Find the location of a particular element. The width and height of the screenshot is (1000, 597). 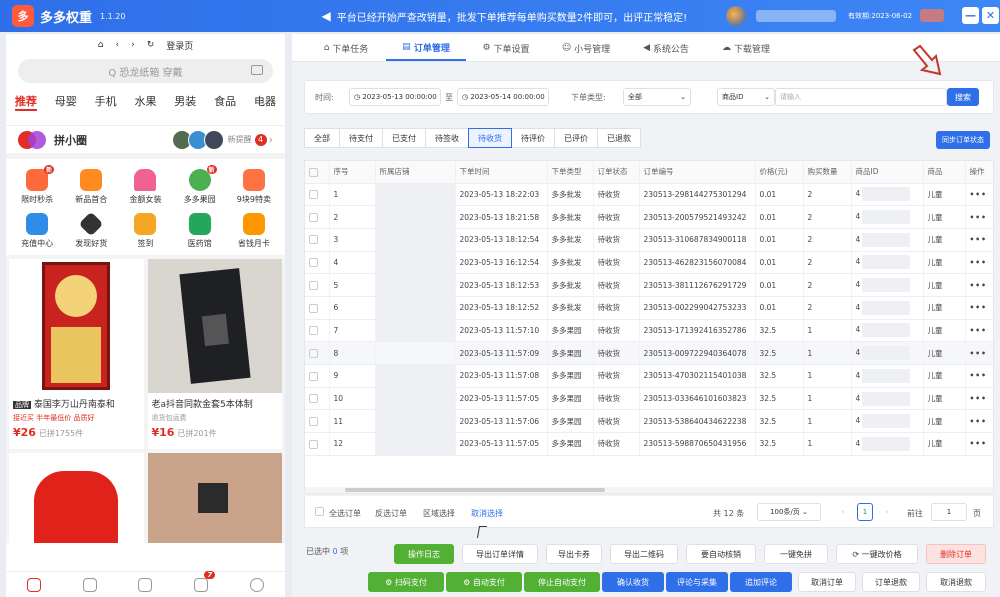

operation-log-button: 操作日志 is located at coordinates (424, 554).